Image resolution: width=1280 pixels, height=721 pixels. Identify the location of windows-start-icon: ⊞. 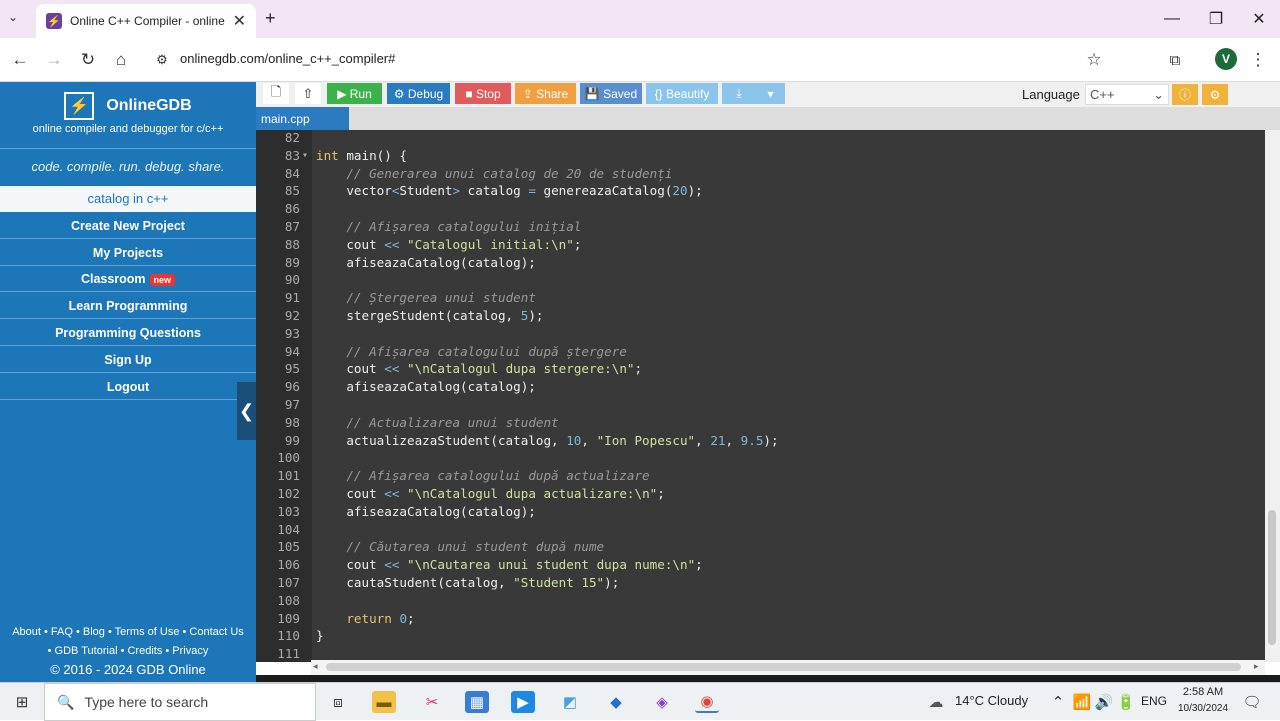
(22, 702).